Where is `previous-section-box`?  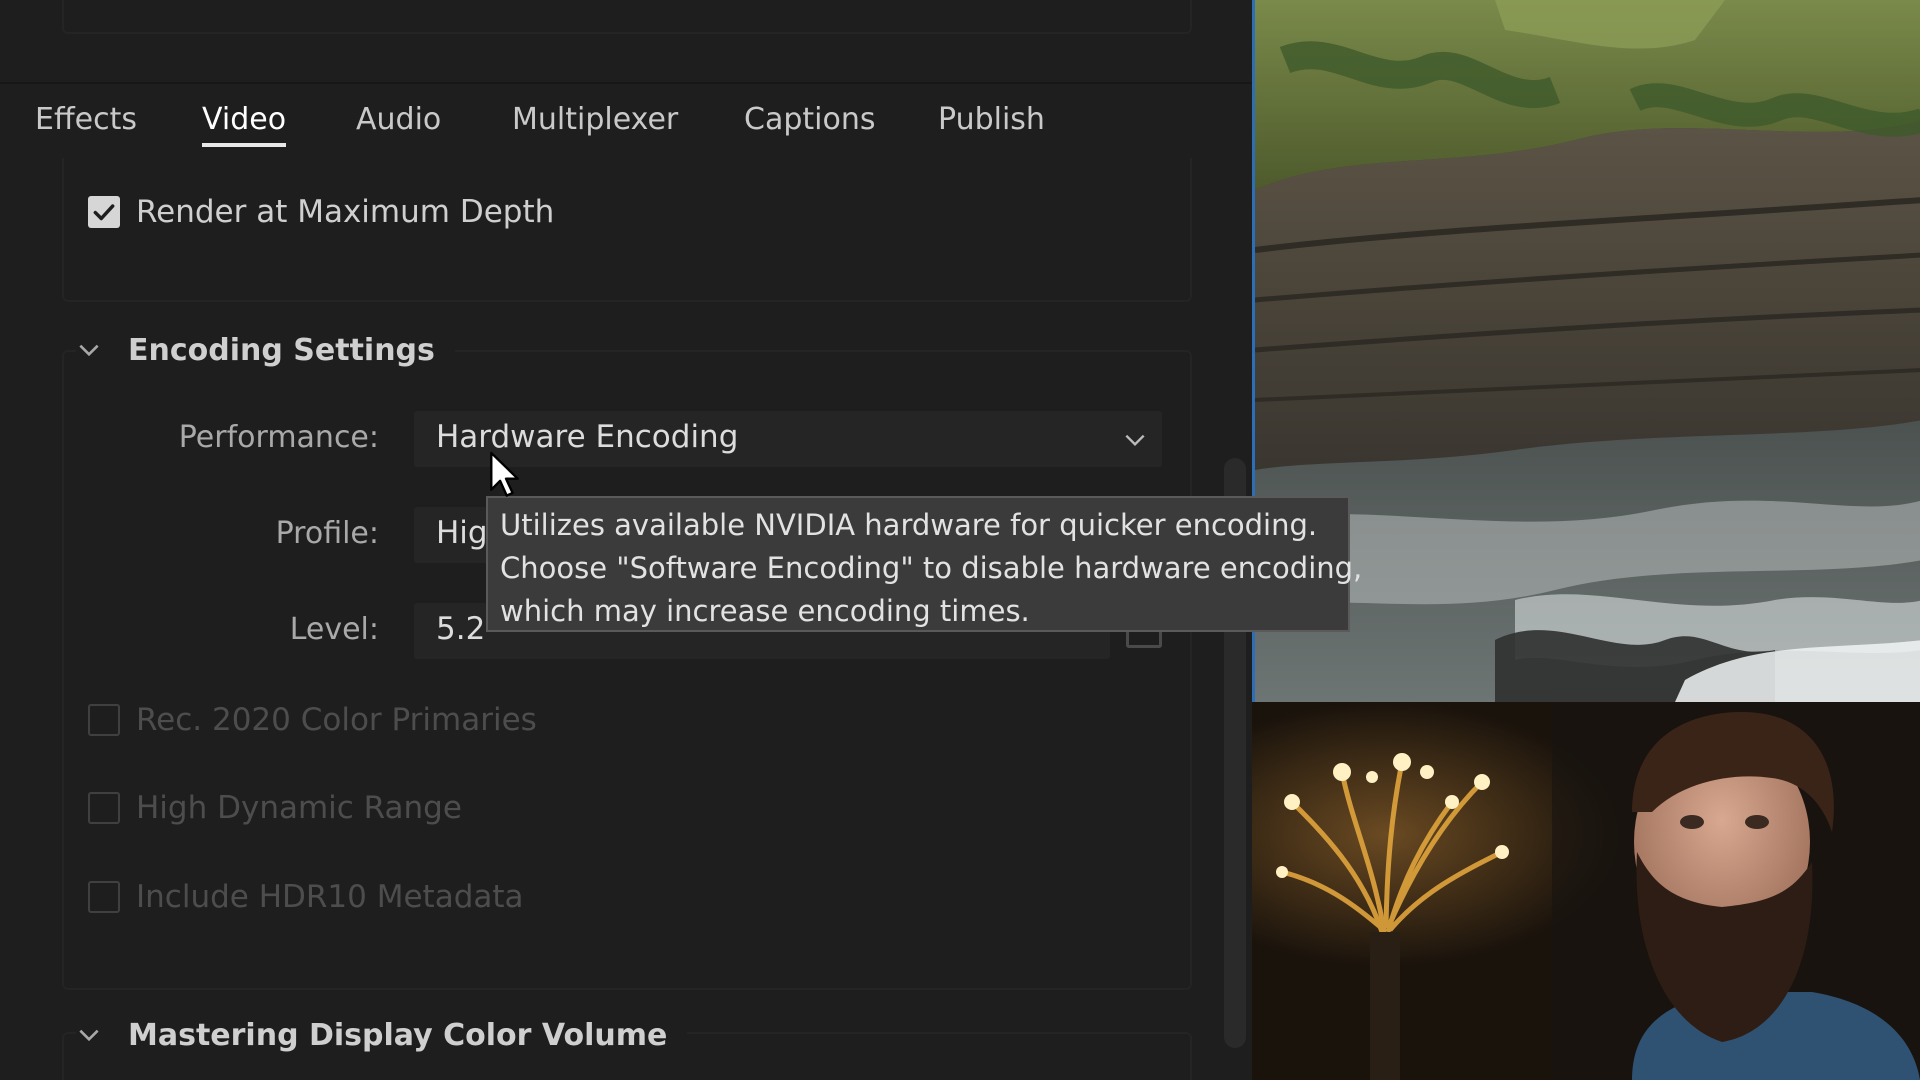 previous-section-box is located at coordinates (627, 17).